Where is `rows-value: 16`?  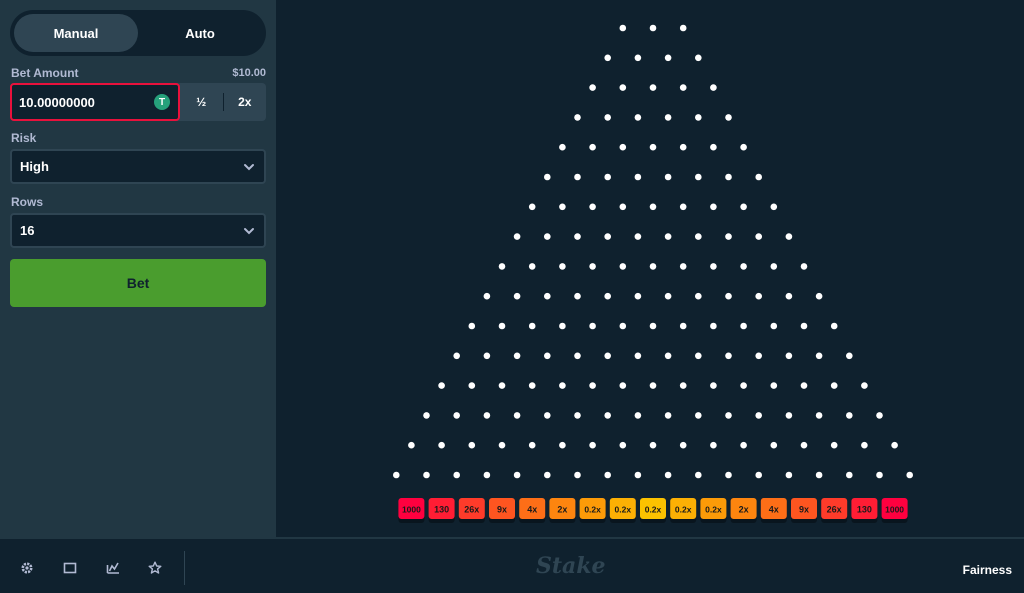
rows-value: 16 is located at coordinates (27, 230).